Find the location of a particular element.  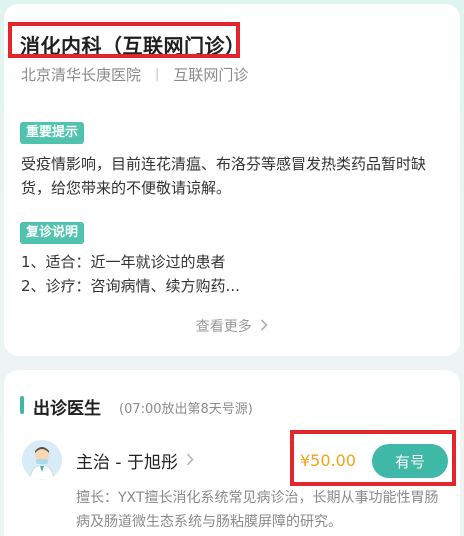

consultation-price: ¥50.00 is located at coordinates (328, 460).